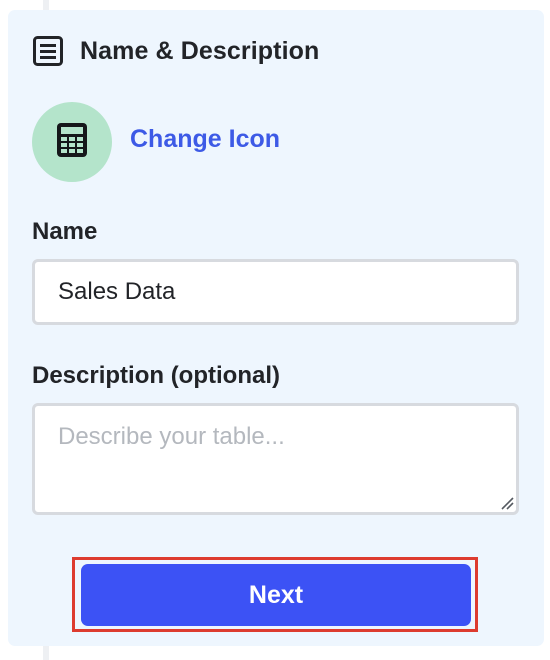  I want to click on name-input, so click(275, 292).